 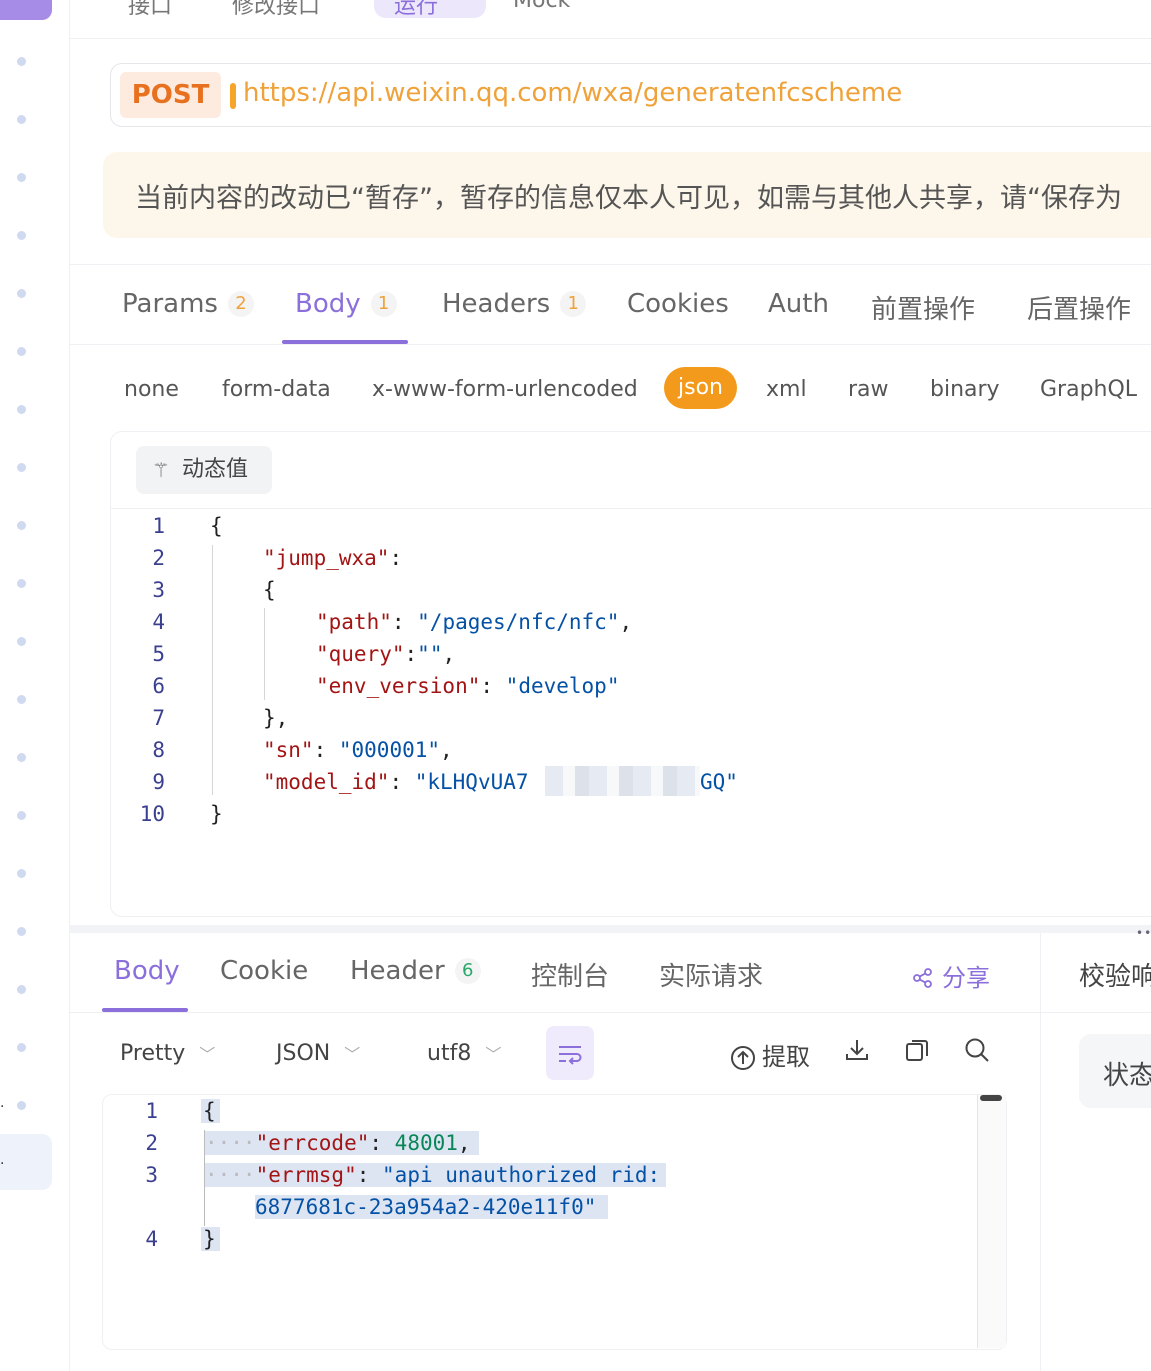 I want to click on line-number: 4, so click(x=151, y=1239).